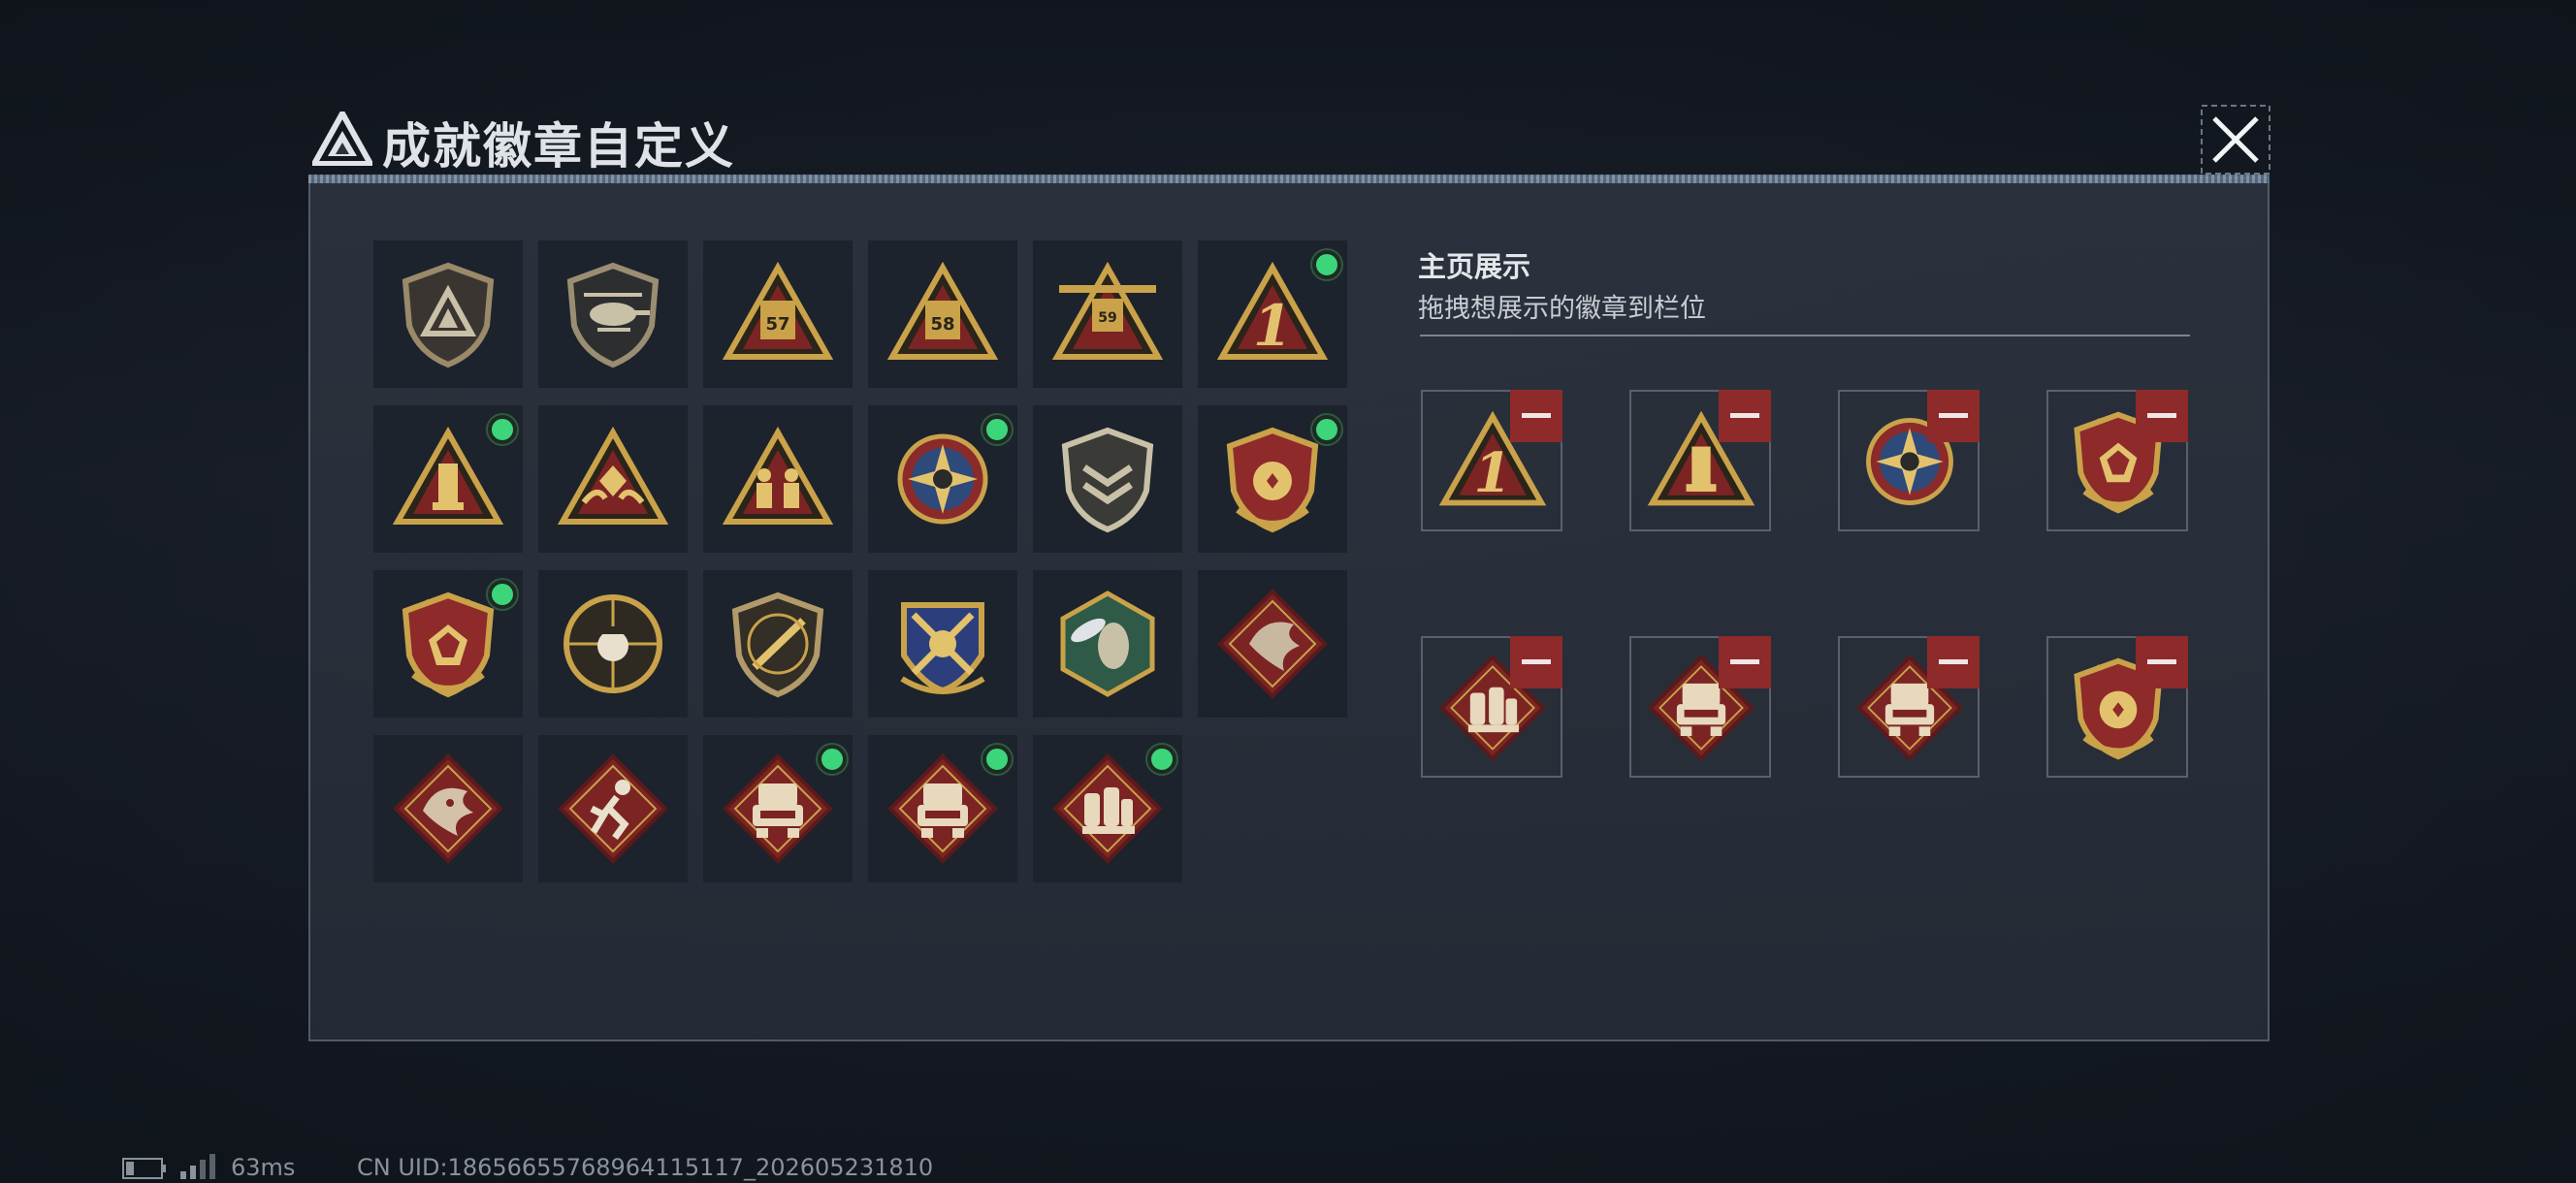  Describe the element at coordinates (558, 146) in the screenshot. I see `page-title: 成就徽章自定义` at that location.